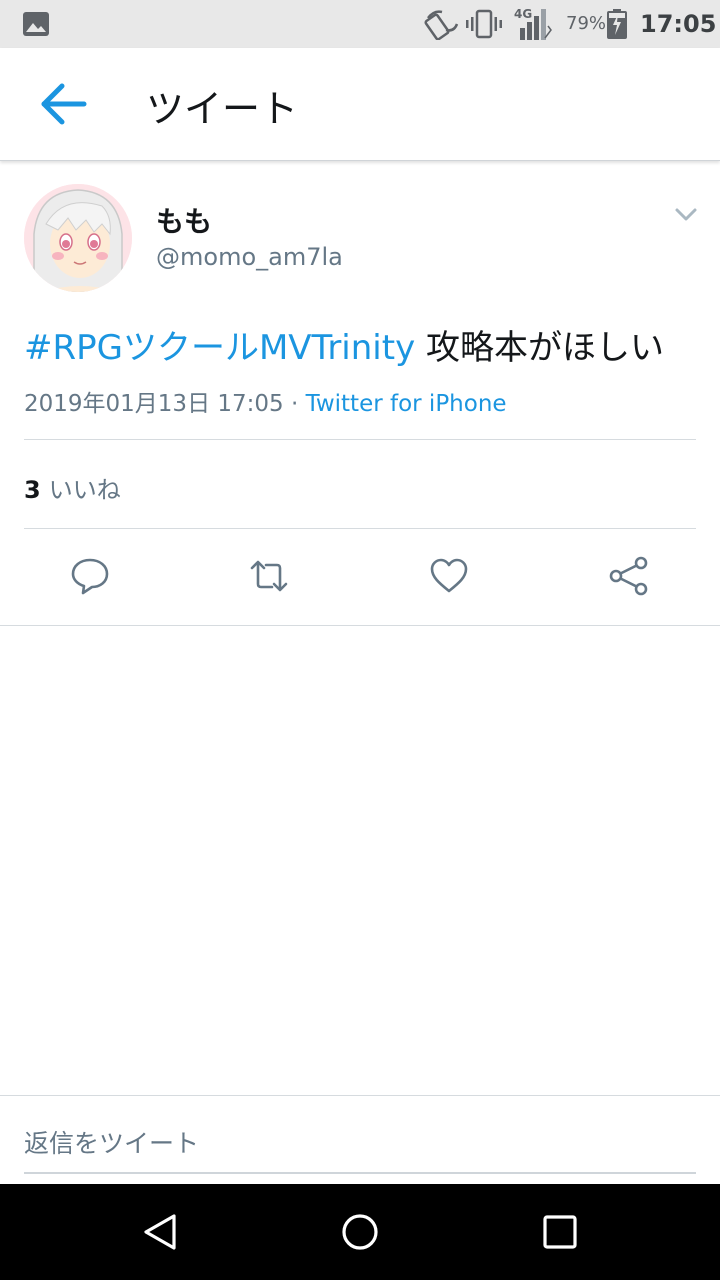  I want to click on navigation-bar, so click(360, 1232).